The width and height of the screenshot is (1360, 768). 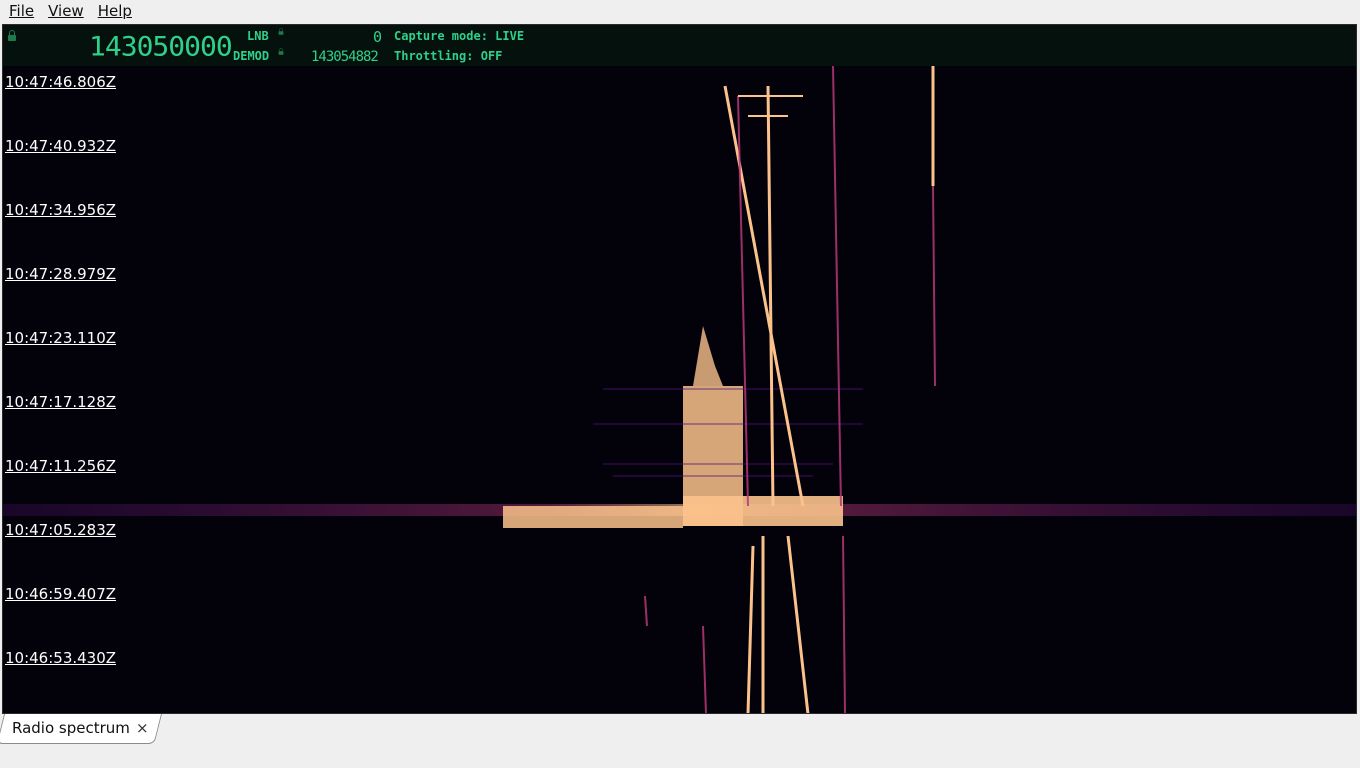 I want to click on menu-bar: File View Help, so click(x=680, y=11).